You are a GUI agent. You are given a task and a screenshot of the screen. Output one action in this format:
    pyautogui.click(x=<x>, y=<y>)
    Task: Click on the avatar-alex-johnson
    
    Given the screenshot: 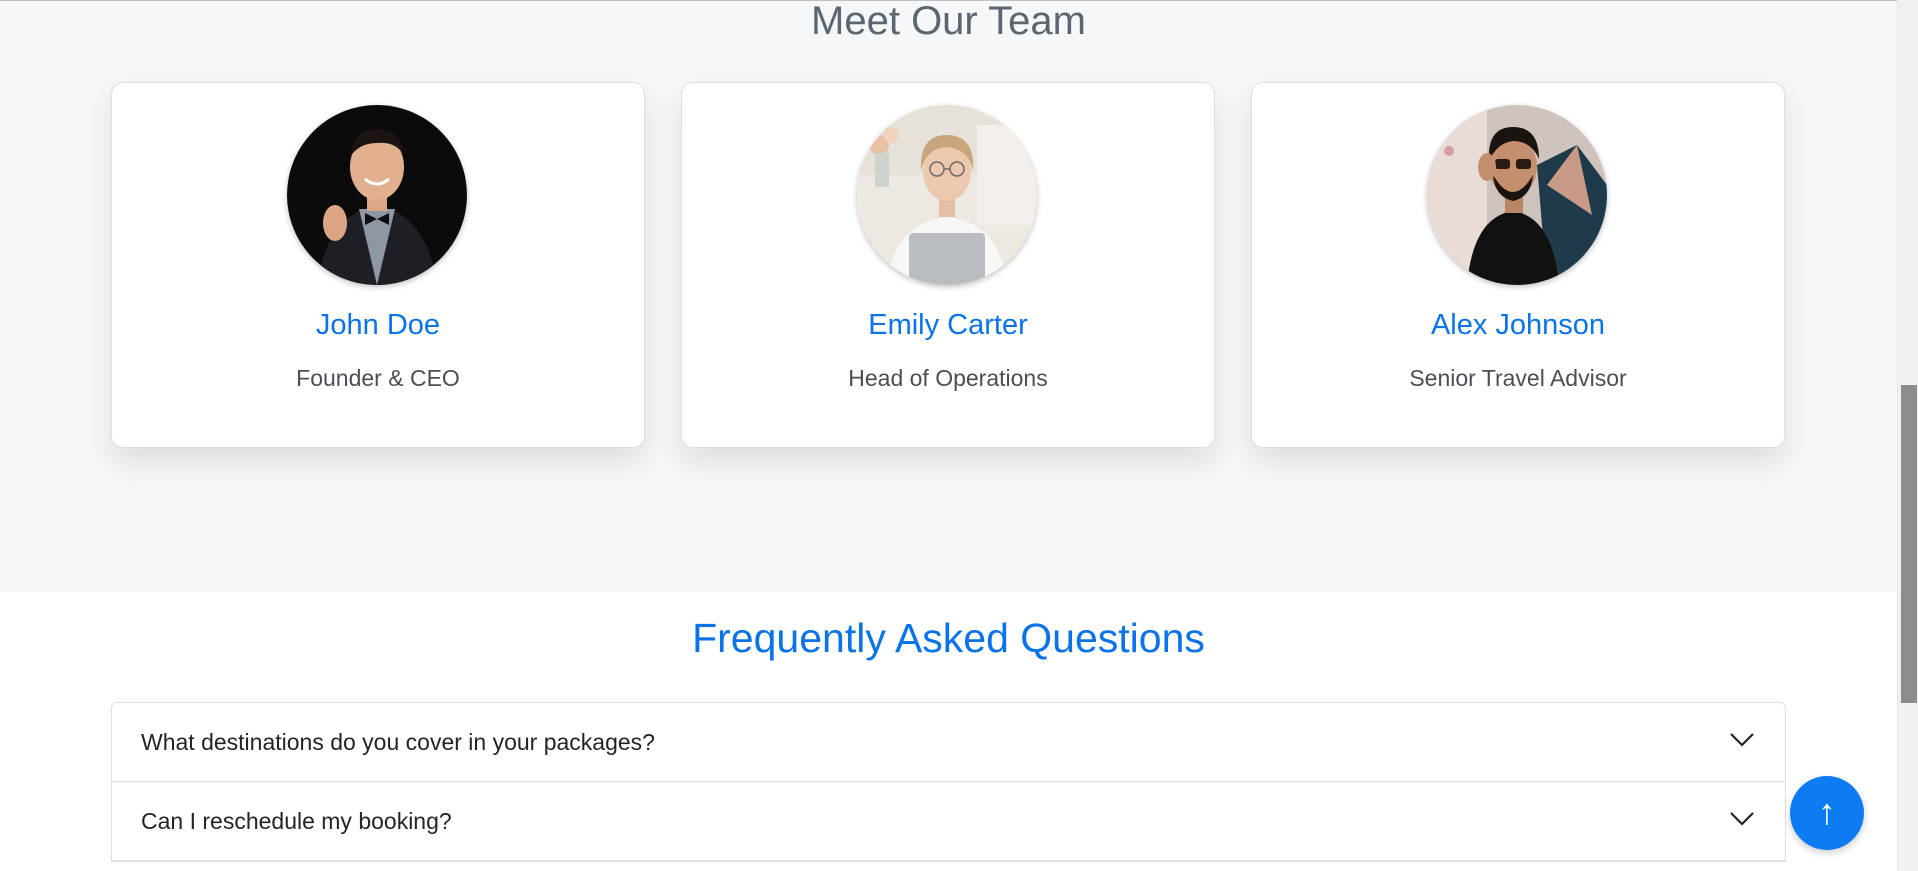 What is the action you would take?
    pyautogui.click(x=1517, y=195)
    